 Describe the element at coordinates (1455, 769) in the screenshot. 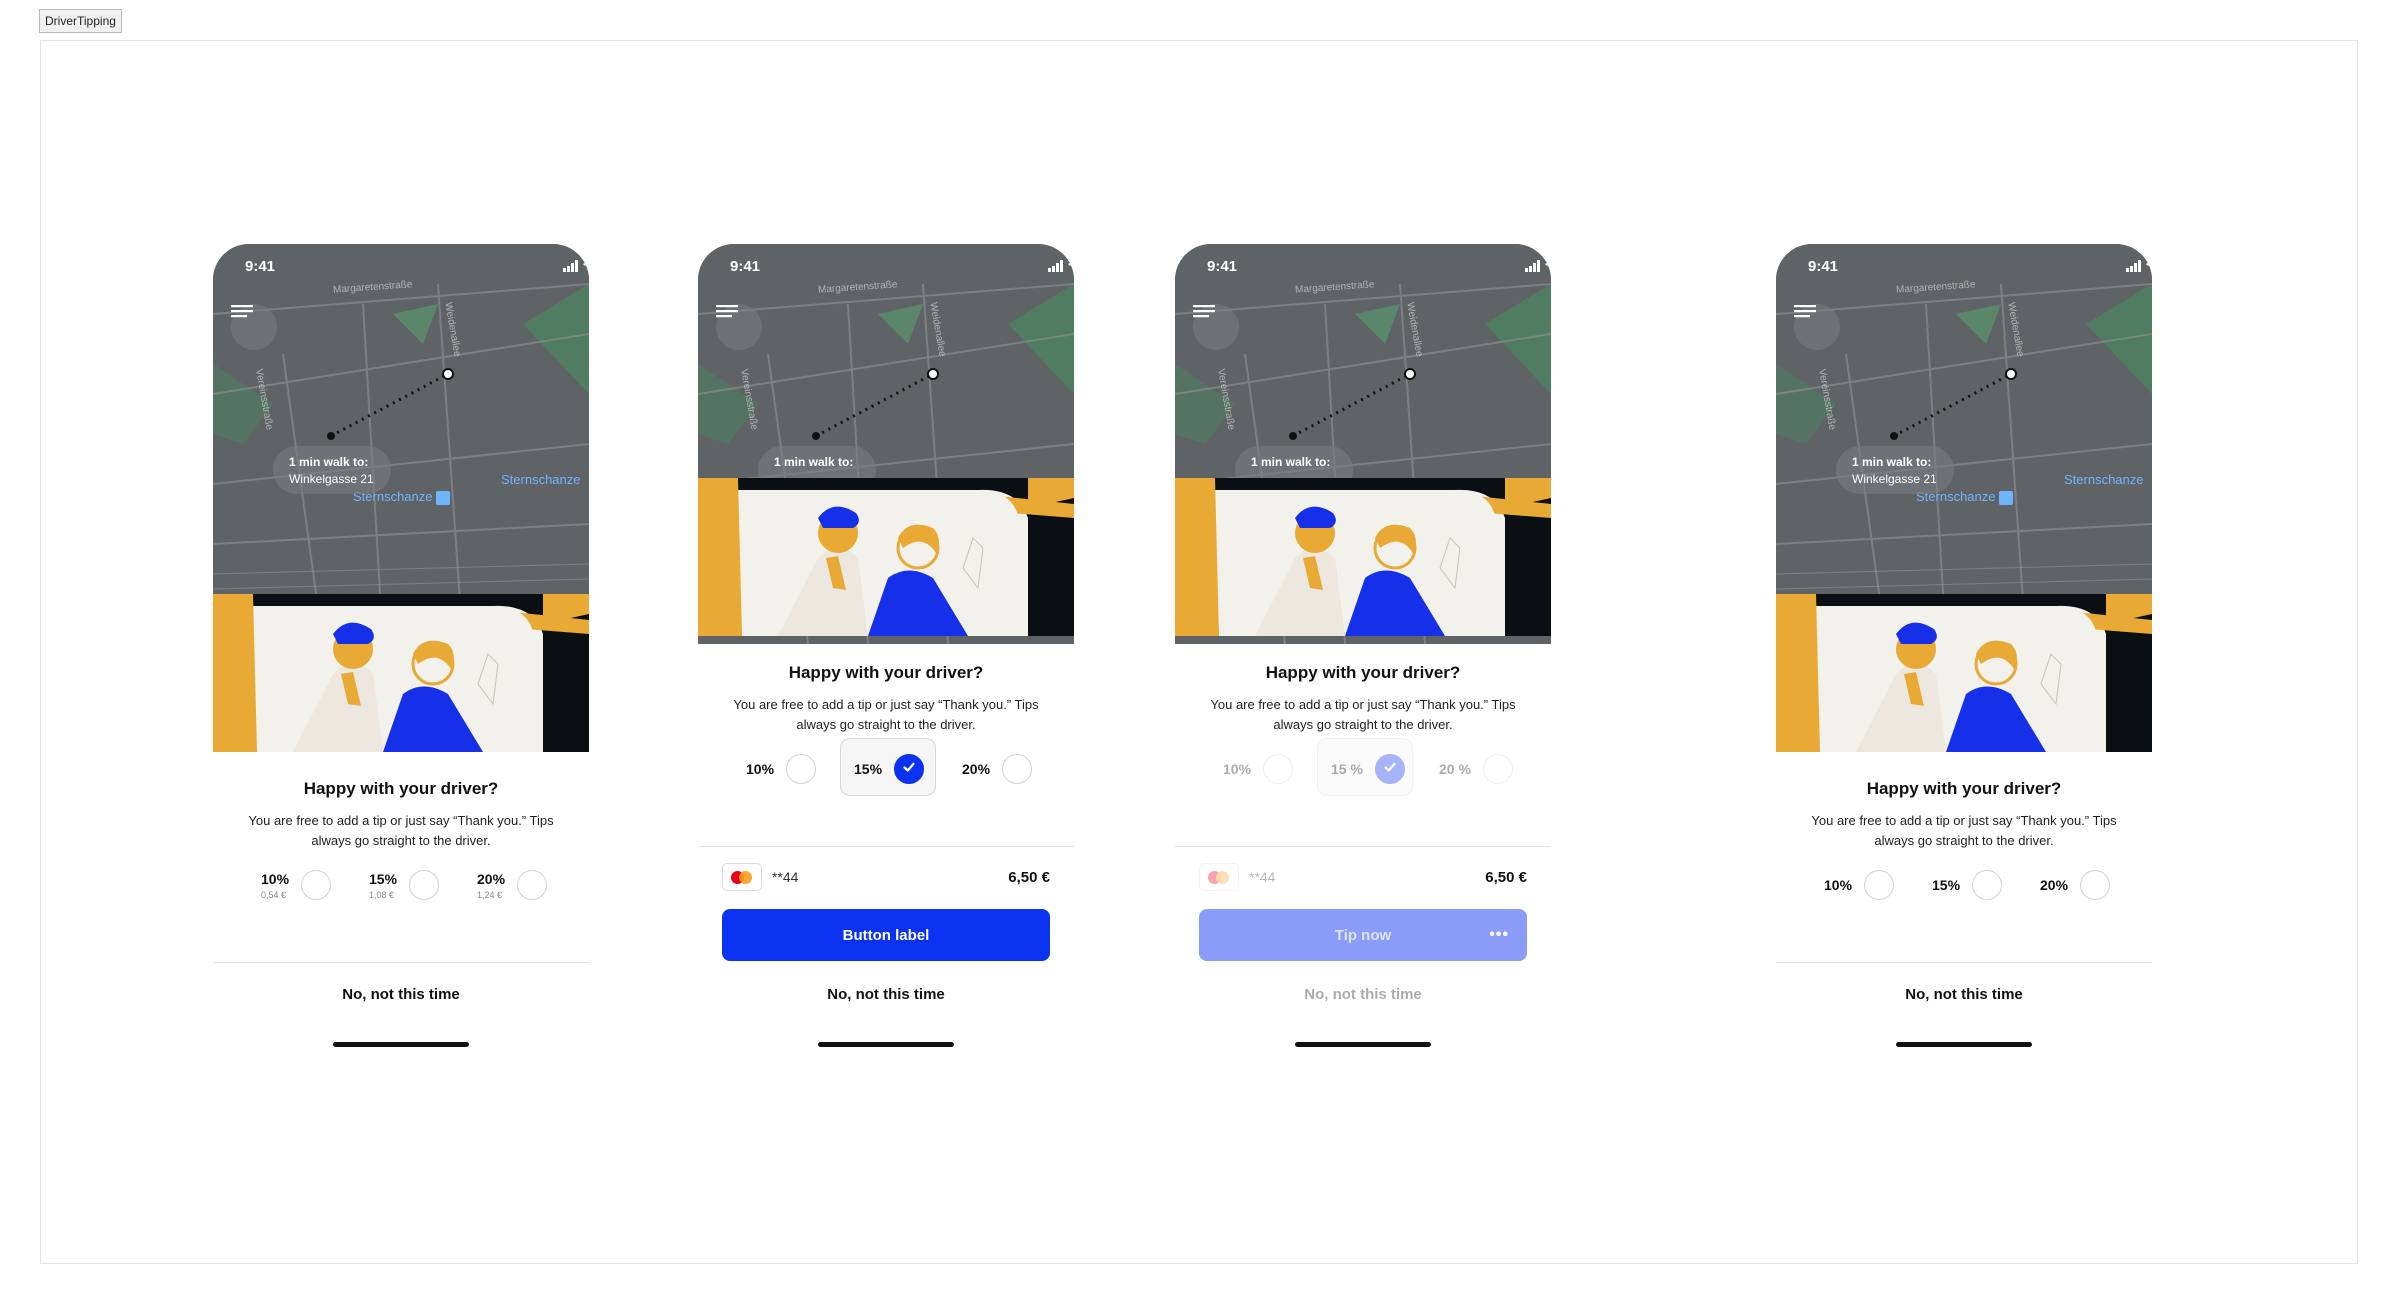

I see `tip-option-label: 20 %` at that location.